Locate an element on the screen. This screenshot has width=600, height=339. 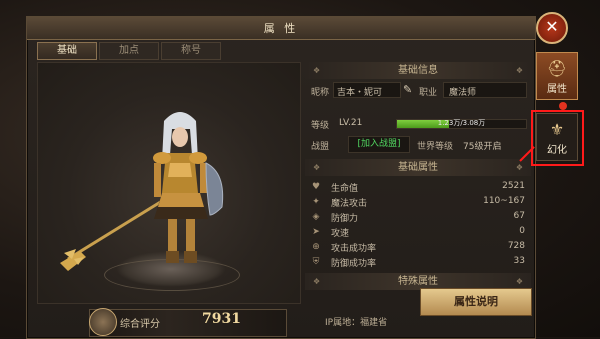
team-label: 战盟 is located at coordinates (320, 147).